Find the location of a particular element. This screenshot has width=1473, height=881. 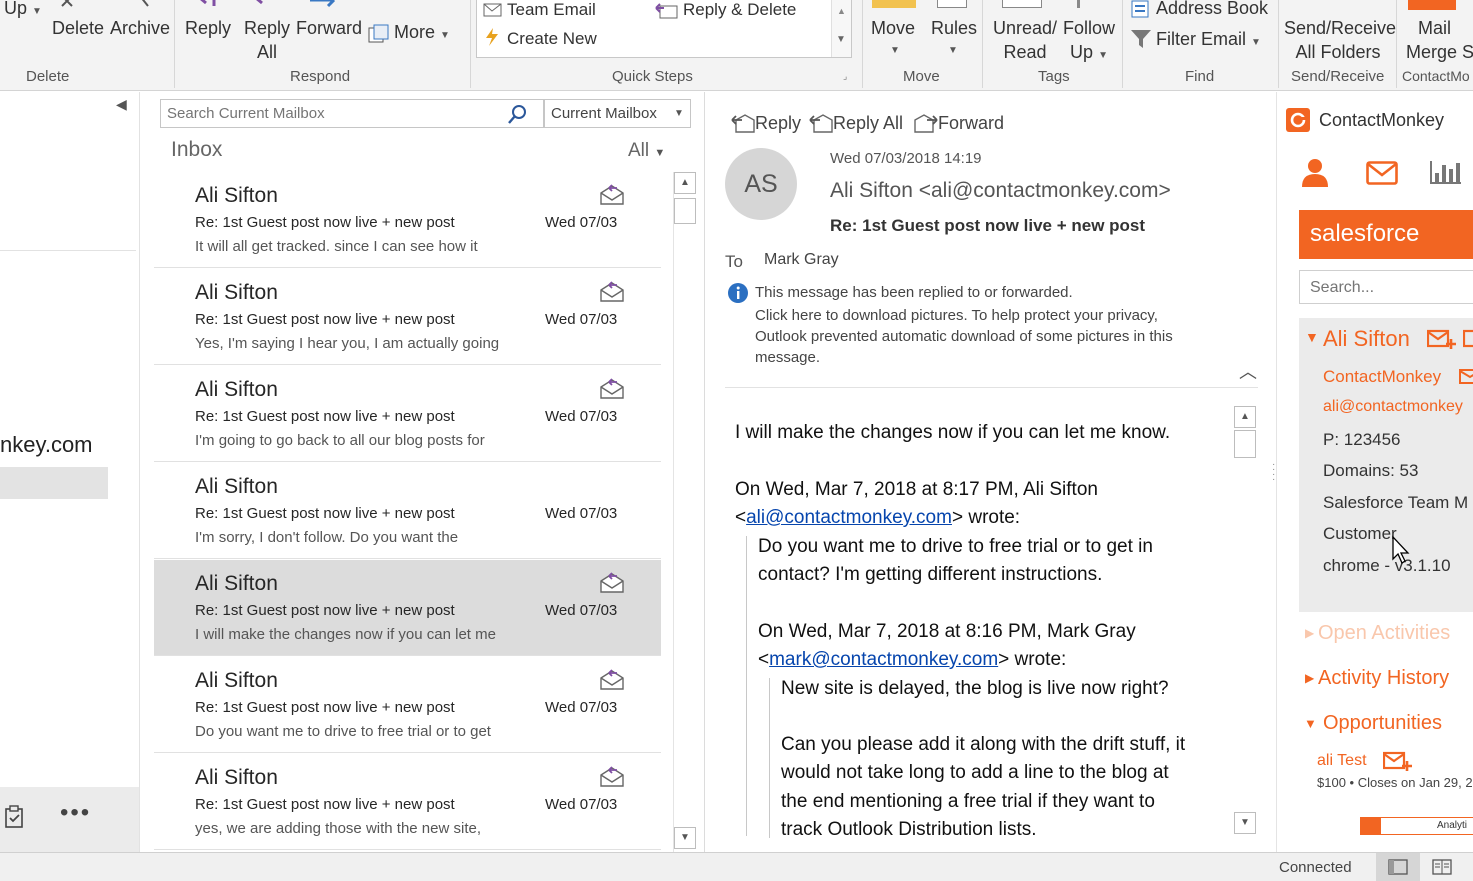

contact-company: ContactMonkey is located at coordinates (1382, 377).